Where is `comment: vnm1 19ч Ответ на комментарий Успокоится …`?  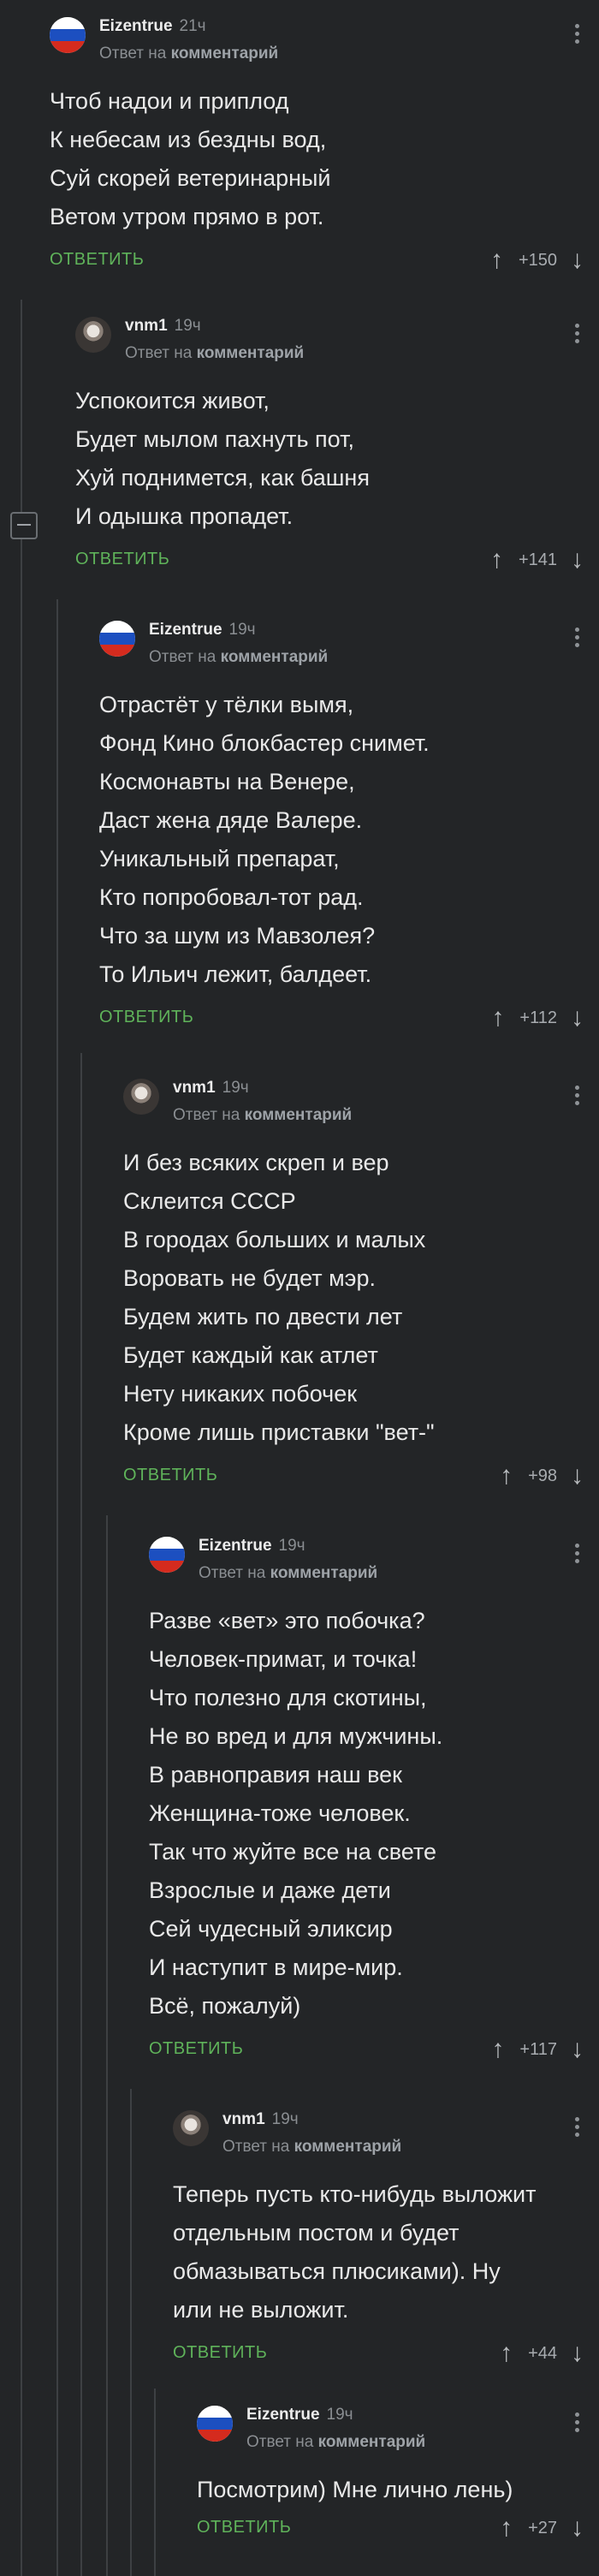
comment: vnm1 19ч Ответ на комментарий Успокоится … is located at coordinates (337, 448).